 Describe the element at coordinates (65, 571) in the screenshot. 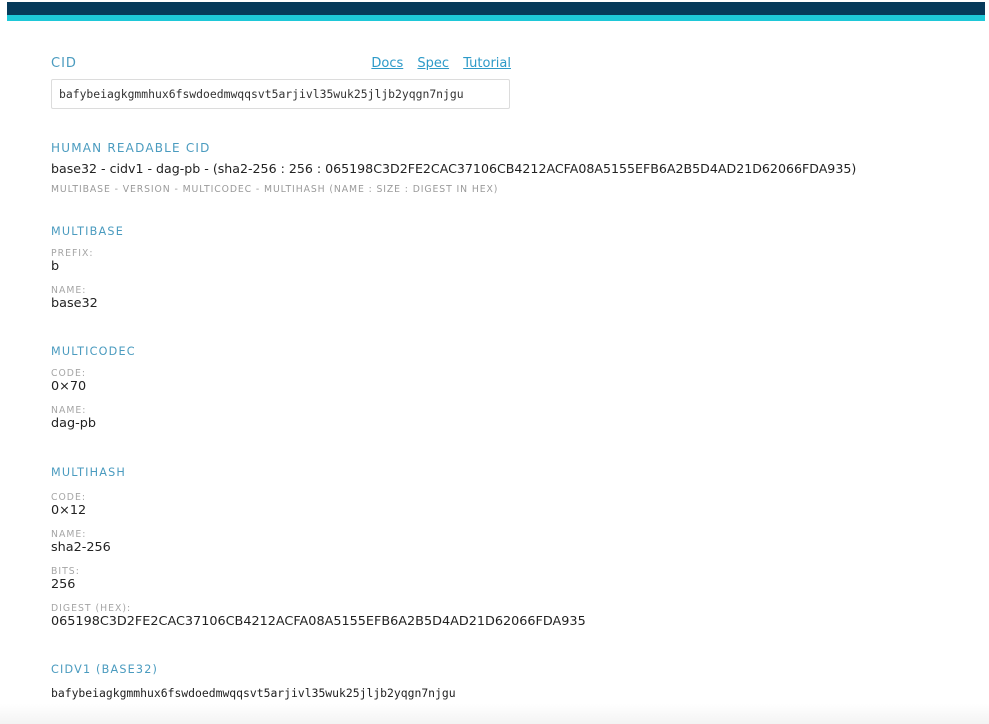

I see `multihash-bits-label: BITS:` at that location.